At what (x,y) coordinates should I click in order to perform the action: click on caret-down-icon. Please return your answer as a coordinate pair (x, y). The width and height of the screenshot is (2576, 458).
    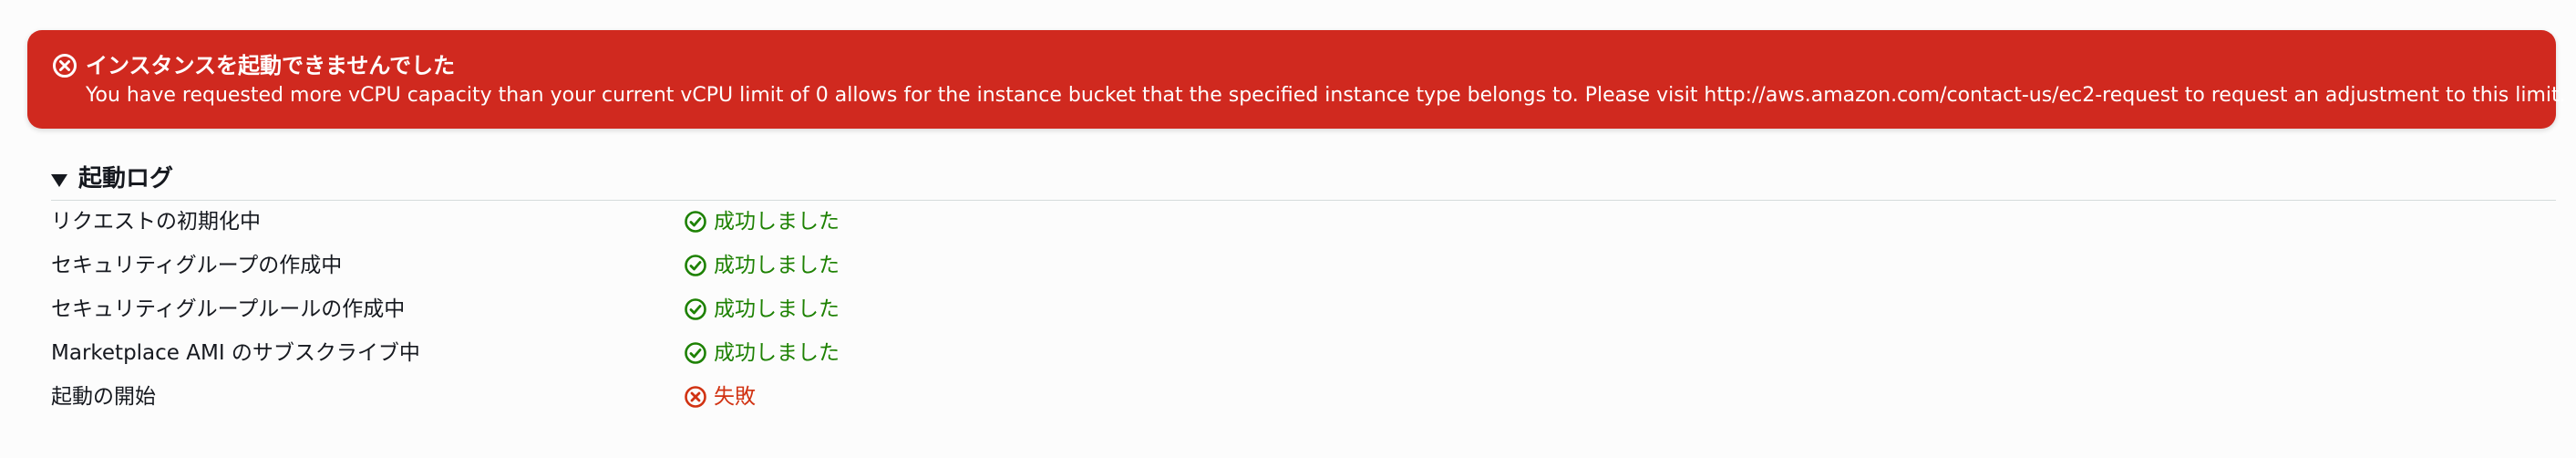
    Looking at the image, I should click on (59, 180).